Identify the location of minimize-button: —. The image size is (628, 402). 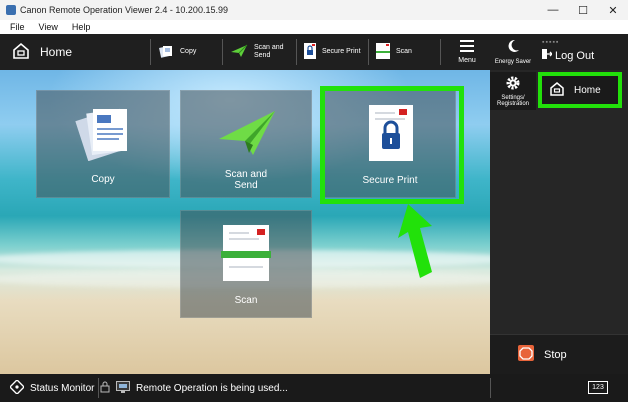
(553, 10).